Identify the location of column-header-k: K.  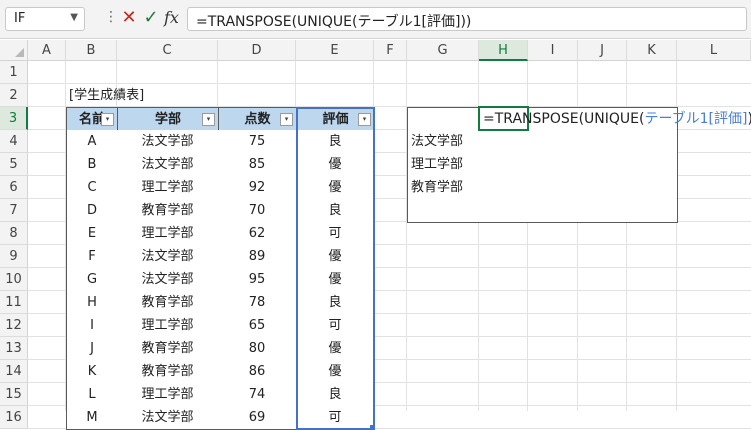
(652, 50).